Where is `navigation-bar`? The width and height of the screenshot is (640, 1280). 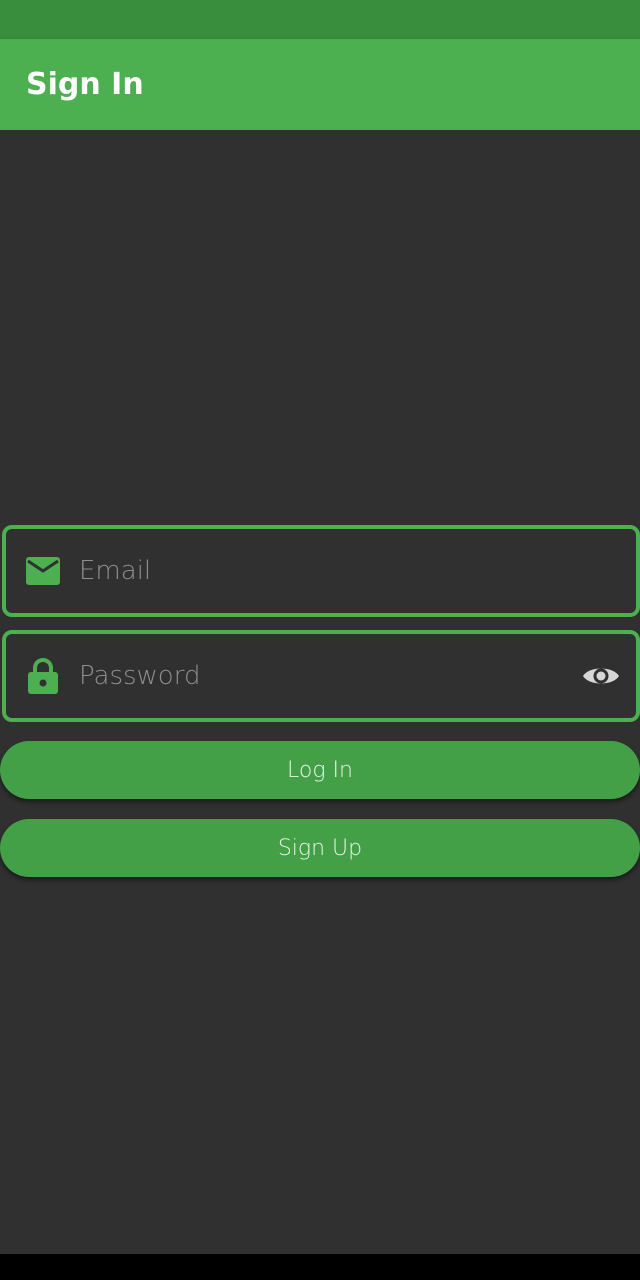 navigation-bar is located at coordinates (320, 1267).